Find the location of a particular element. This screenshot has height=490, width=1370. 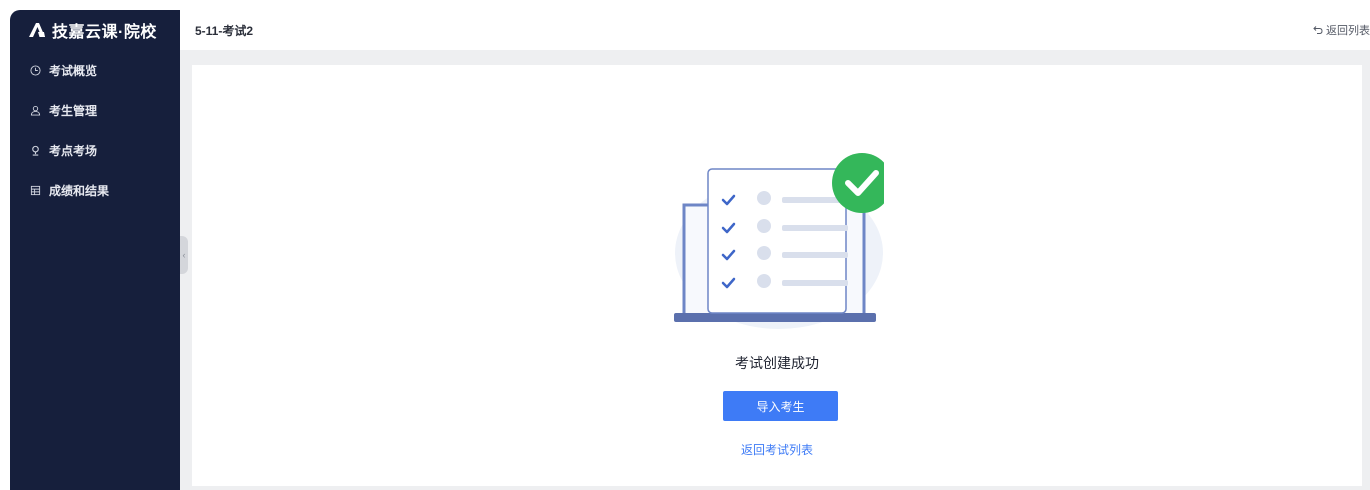

import-candidates-button: 导入考生 is located at coordinates (780, 406).